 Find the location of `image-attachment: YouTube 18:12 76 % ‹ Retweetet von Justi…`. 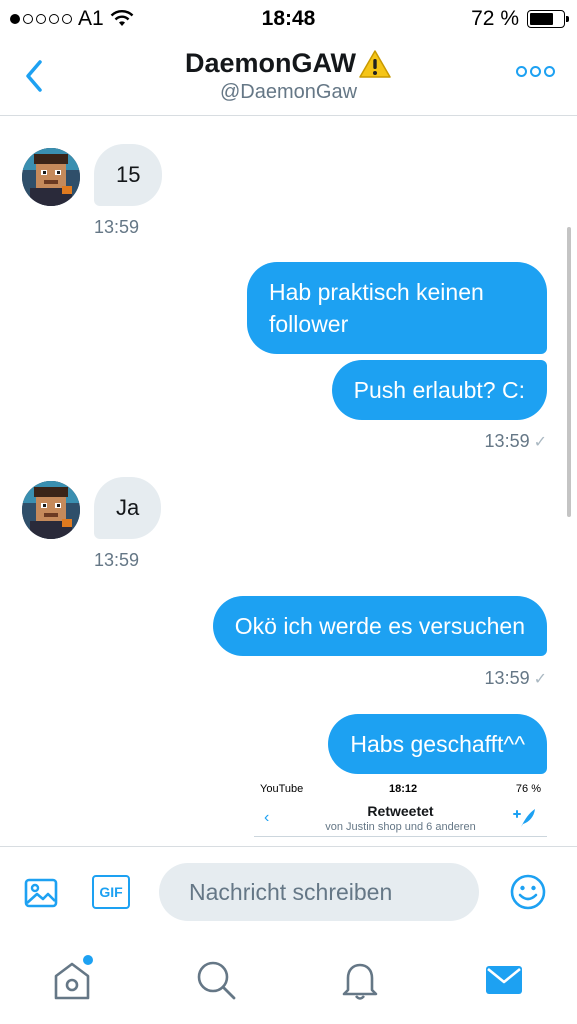

image-attachment: YouTube 18:12 76 % ‹ Retweetet von Justi… is located at coordinates (400, 812).